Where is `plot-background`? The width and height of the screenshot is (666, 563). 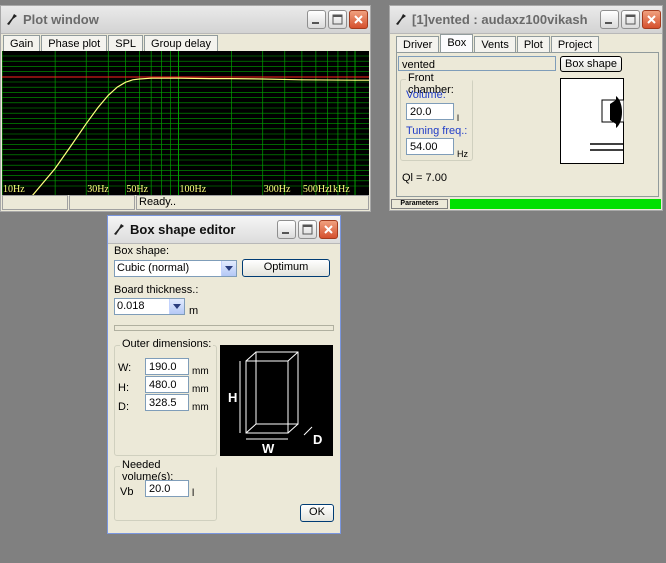
plot-background is located at coordinates (185, 123).